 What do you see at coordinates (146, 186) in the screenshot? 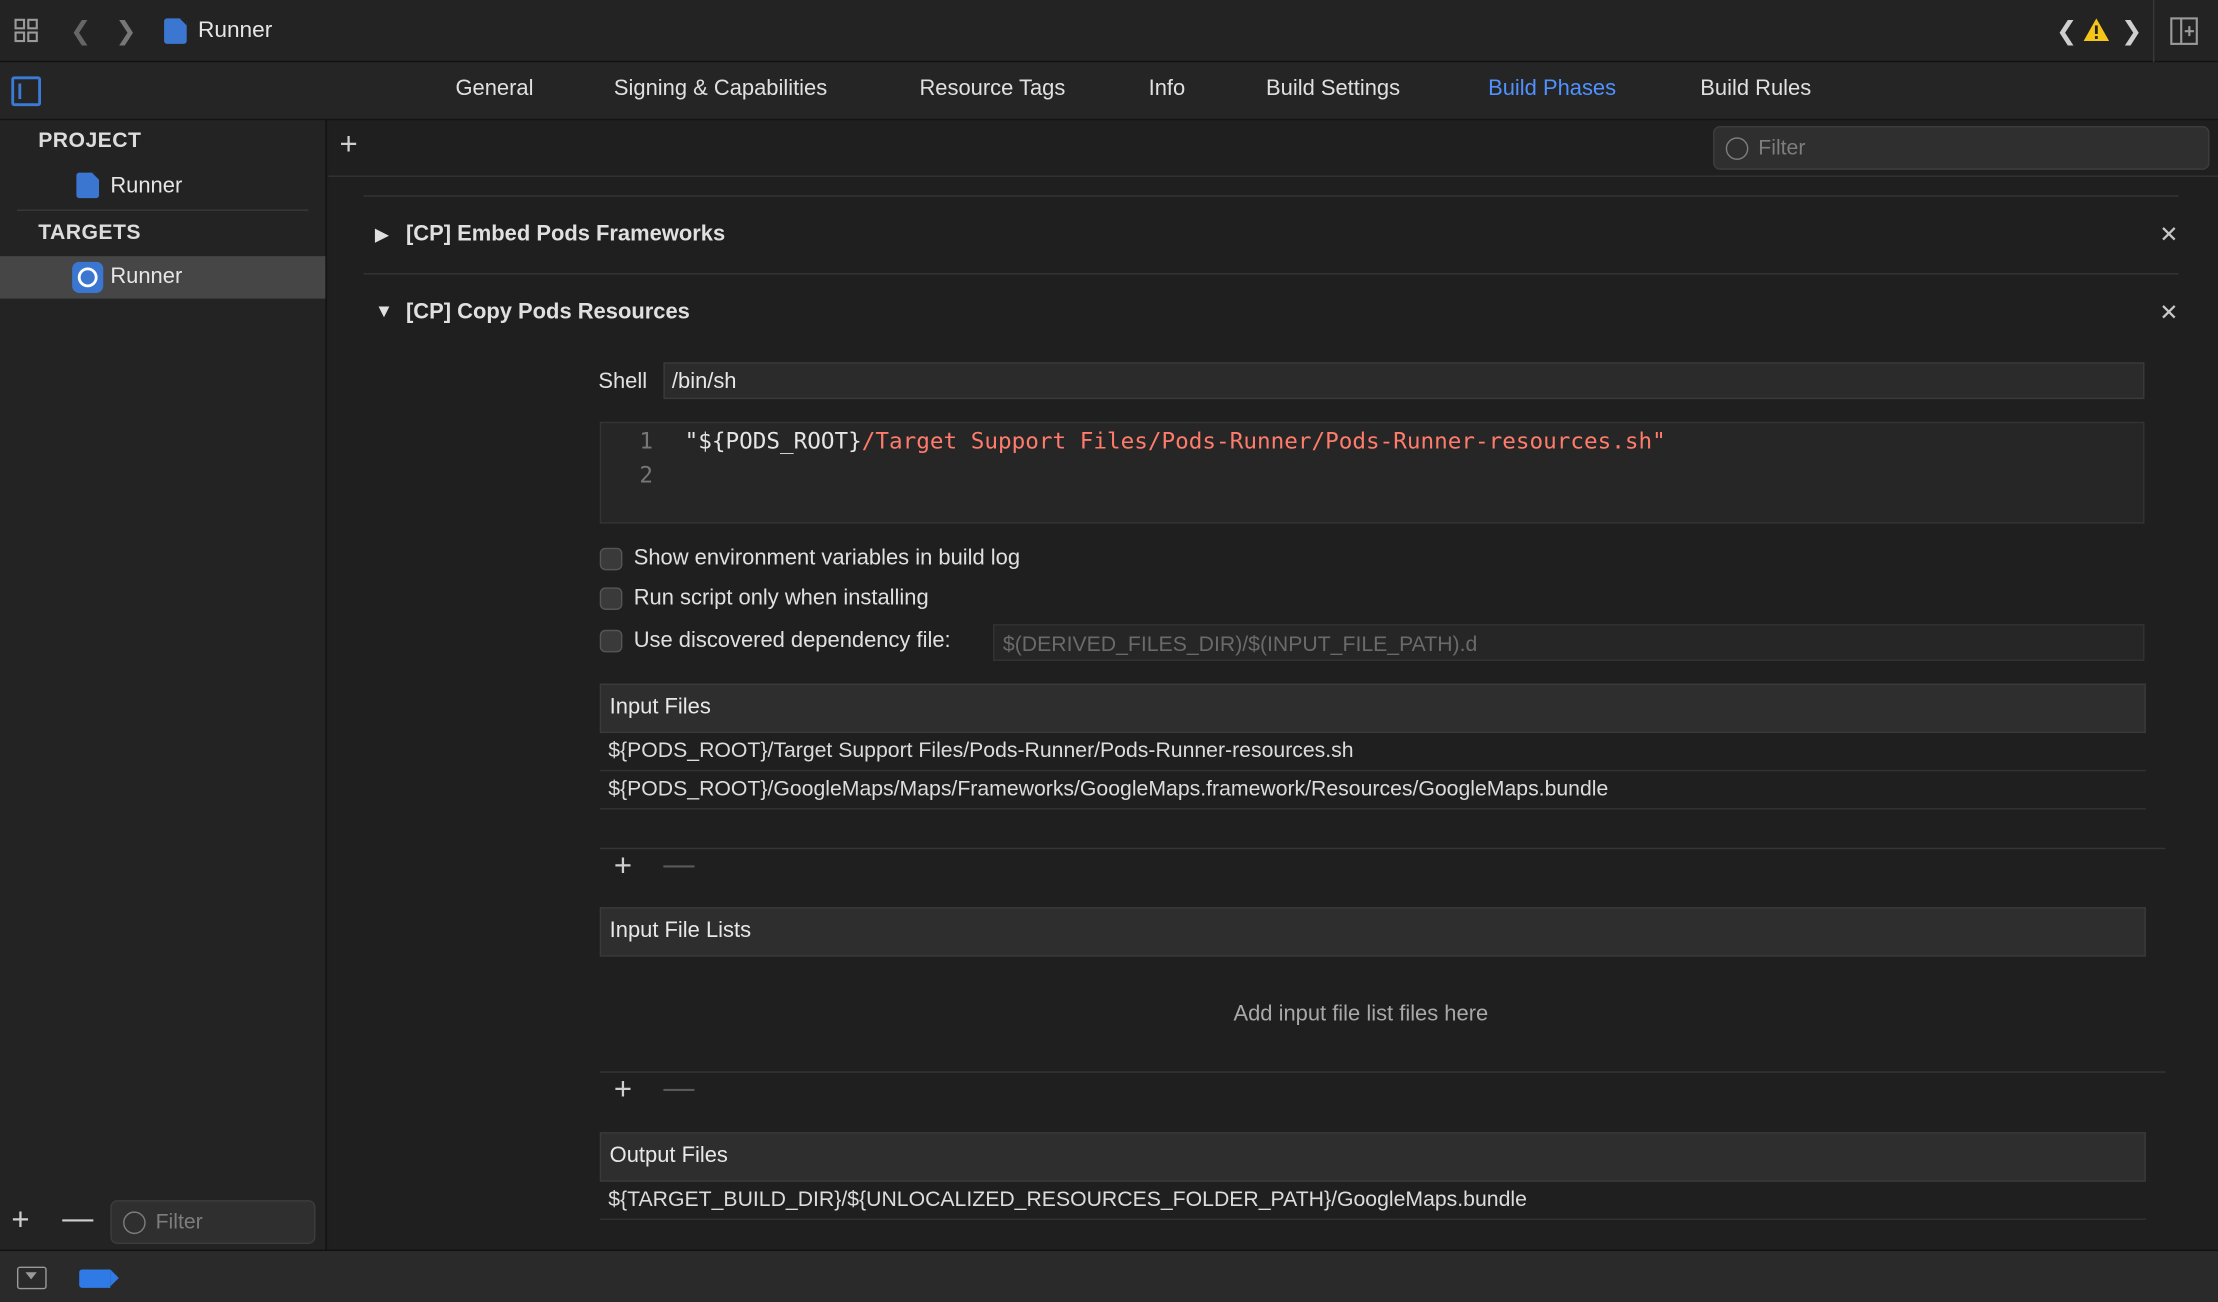
I see `sidebar-item-project-runner: Runner` at bounding box center [146, 186].